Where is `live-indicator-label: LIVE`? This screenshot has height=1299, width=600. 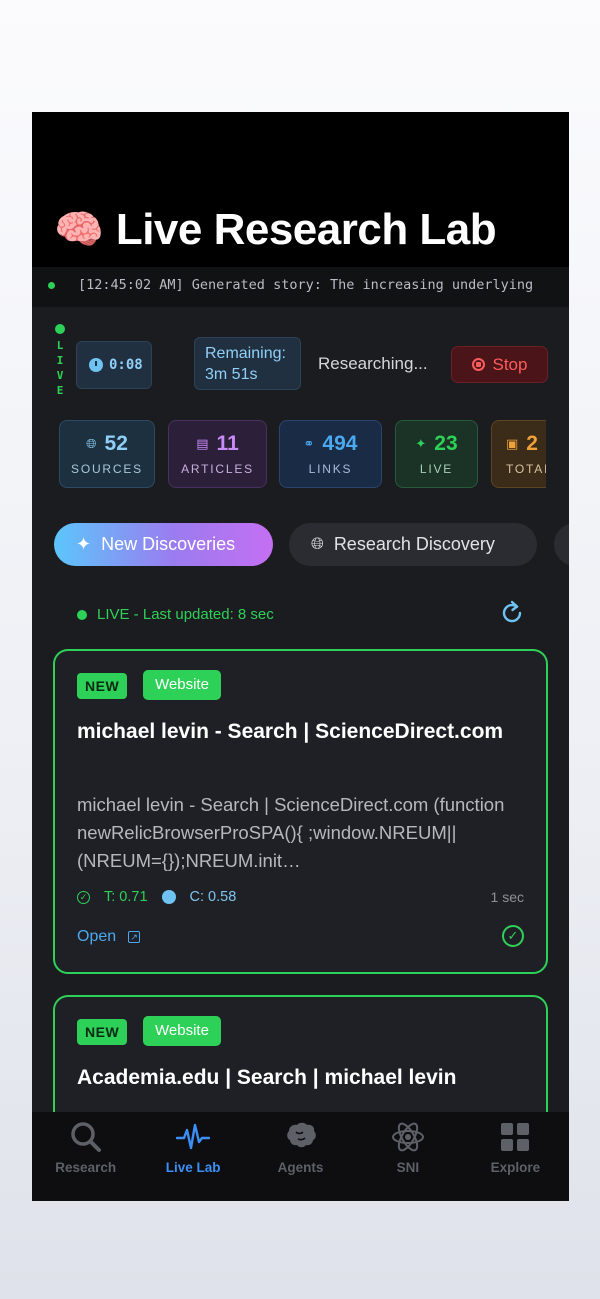 live-indicator-label: LIVE is located at coordinates (60, 368).